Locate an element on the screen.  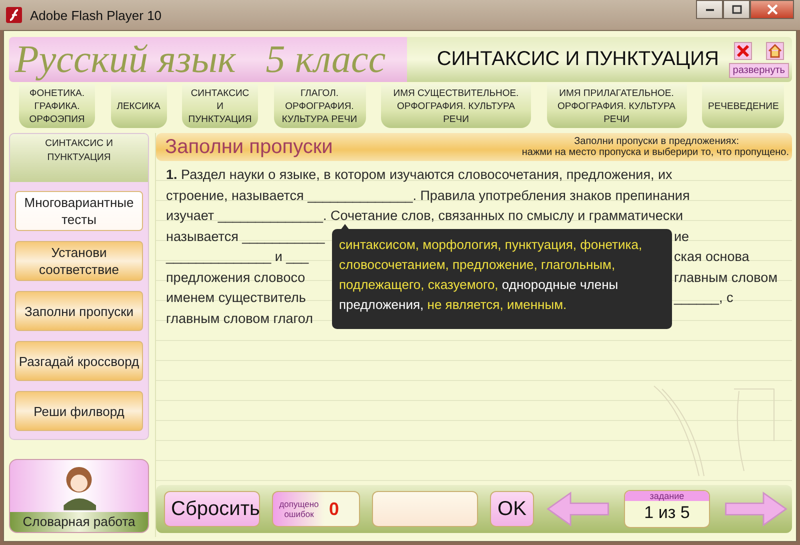
section-tab: РЕЧЕВЕДЕНИЕ is located at coordinates (743, 106).